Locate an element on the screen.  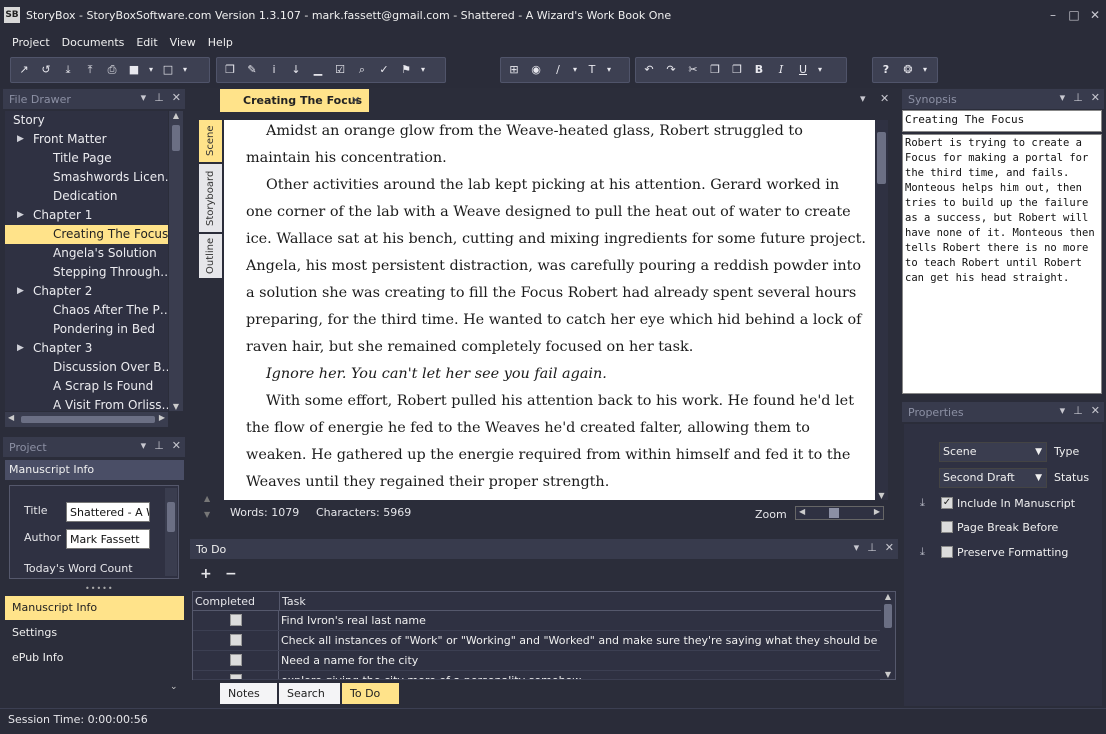
import-icon: ⤓ is located at coordinates (68, 70).